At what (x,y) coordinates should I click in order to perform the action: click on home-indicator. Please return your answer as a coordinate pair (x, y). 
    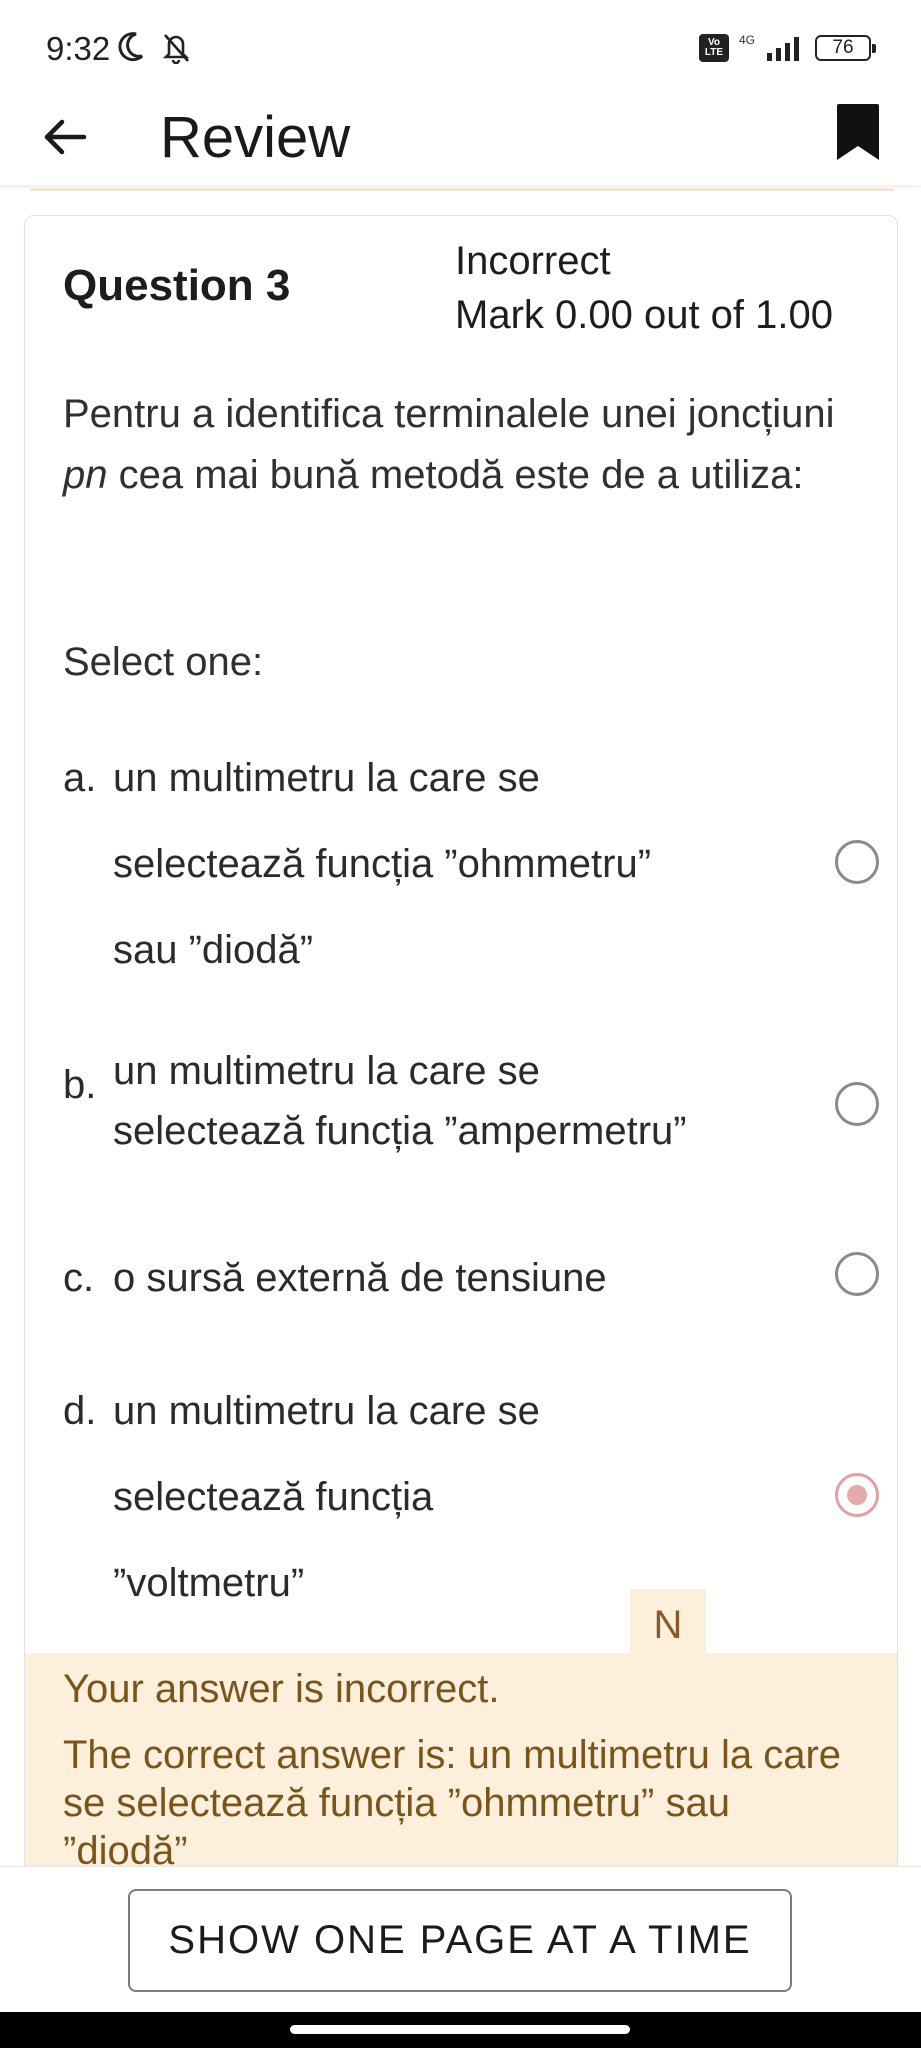
    Looking at the image, I should click on (460, 2029).